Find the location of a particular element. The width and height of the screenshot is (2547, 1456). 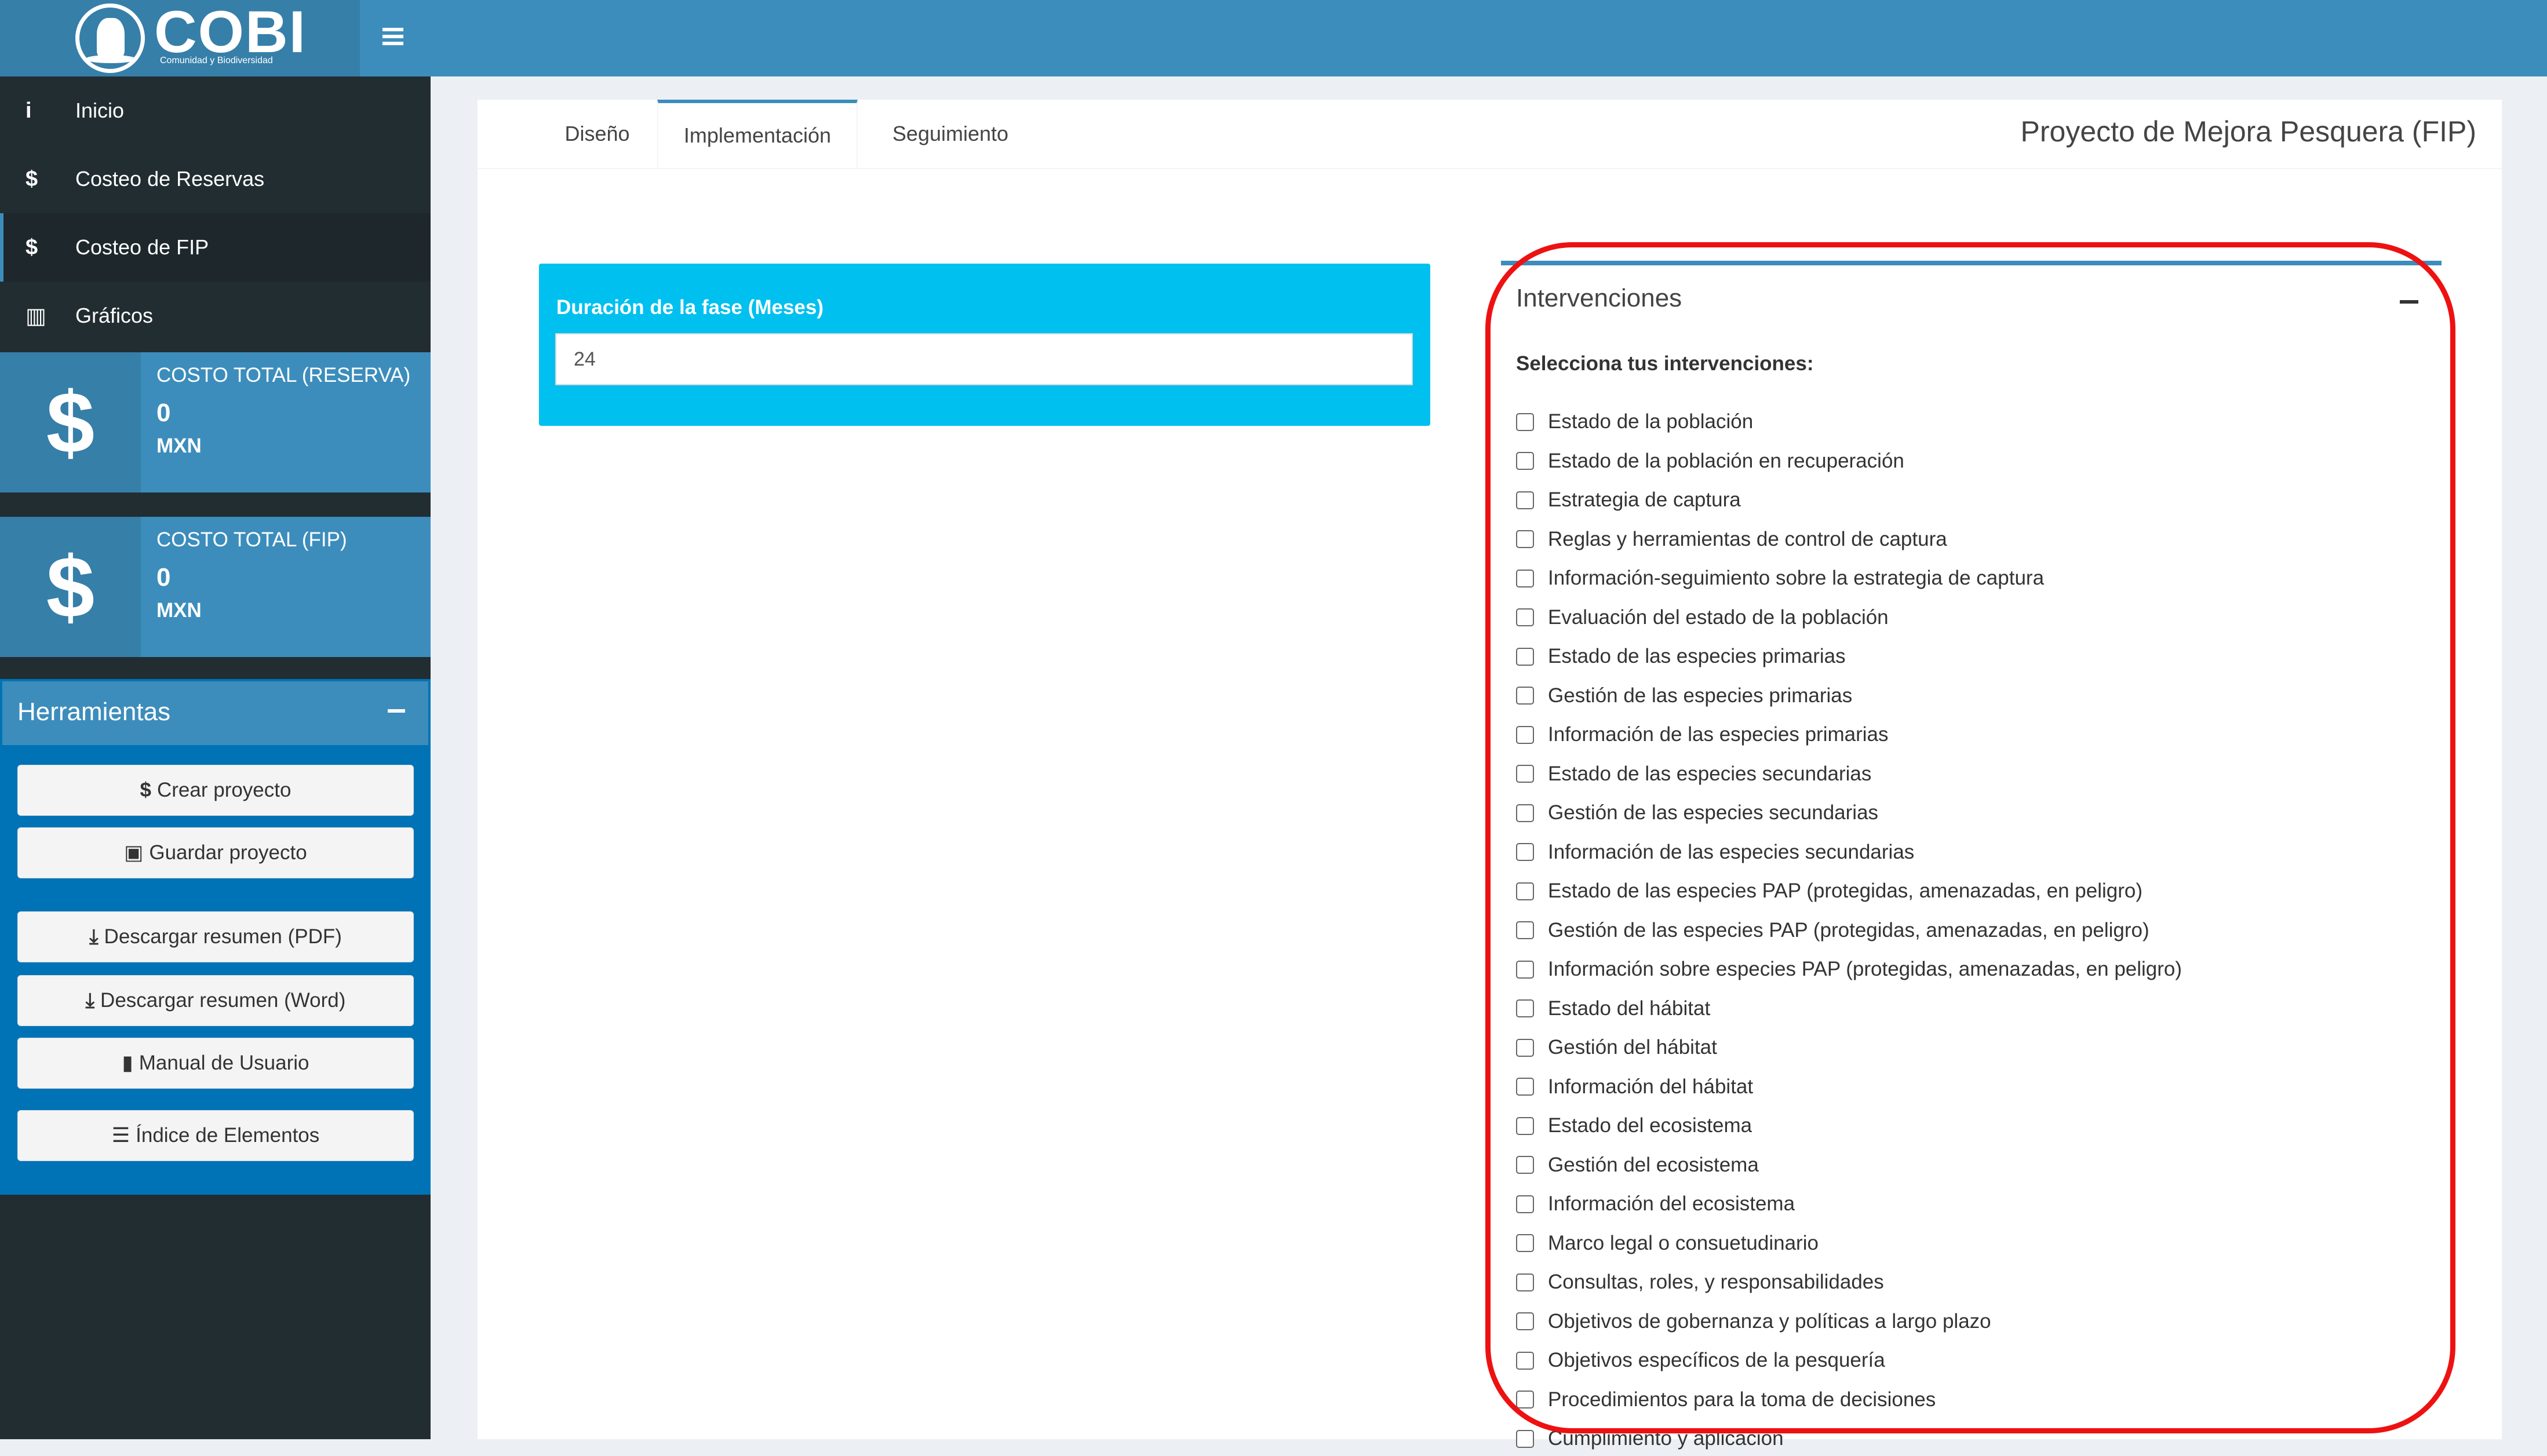

intervencion-checkbox-item: Información del ecosistema is located at coordinates (1656, 1204).